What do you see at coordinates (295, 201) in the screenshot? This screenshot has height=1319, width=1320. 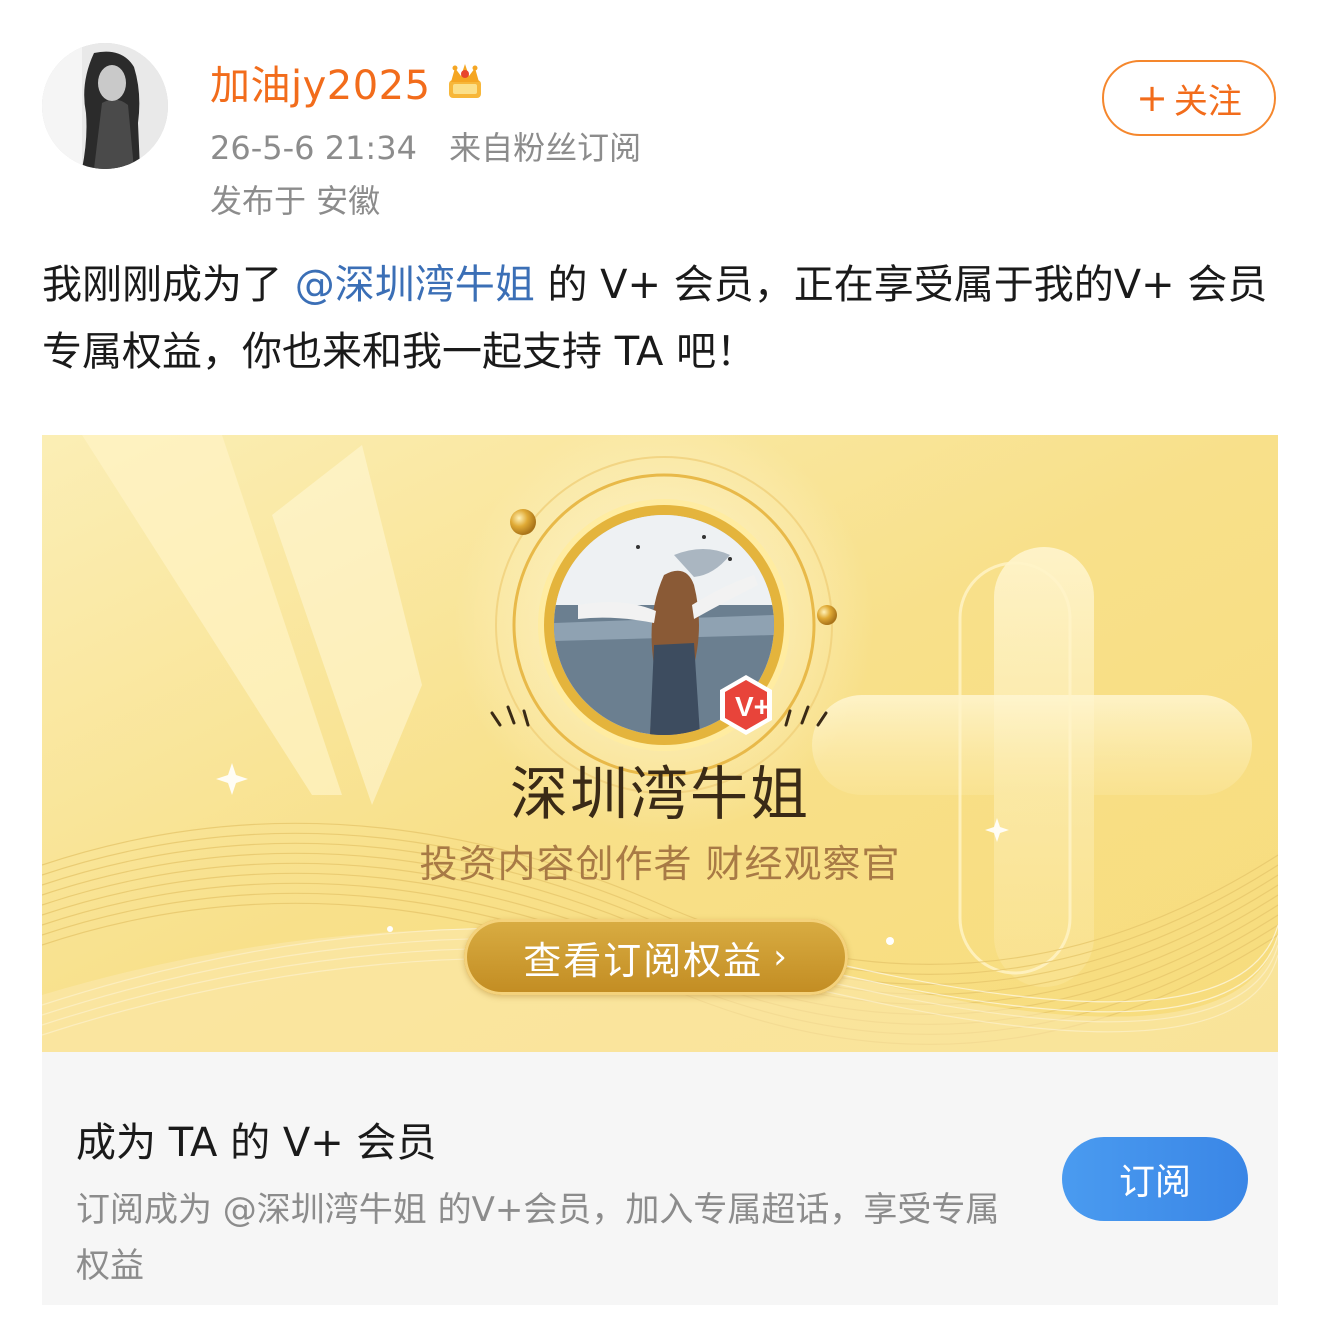 I see `post-location: 发布于 安徽` at bounding box center [295, 201].